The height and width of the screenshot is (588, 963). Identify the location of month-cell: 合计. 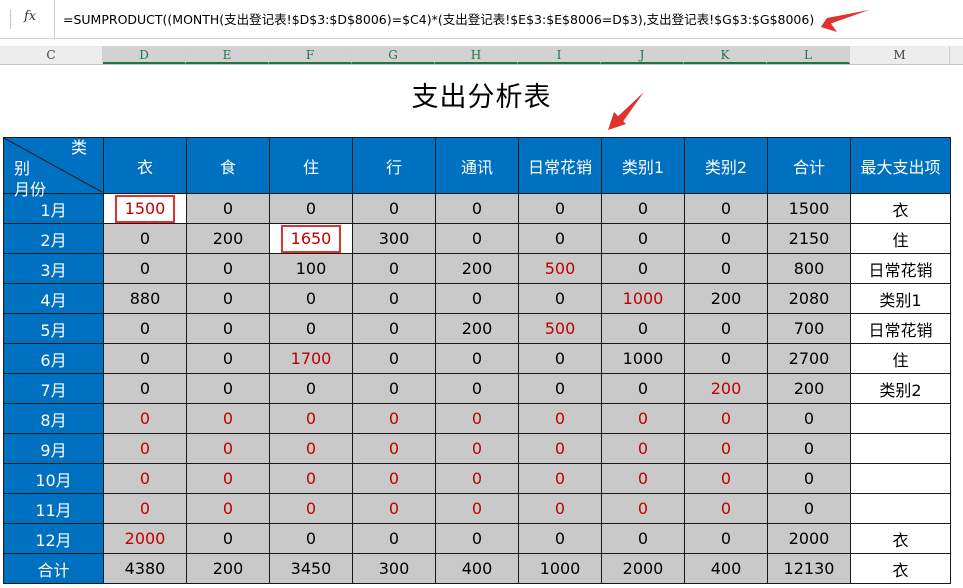
(53, 568).